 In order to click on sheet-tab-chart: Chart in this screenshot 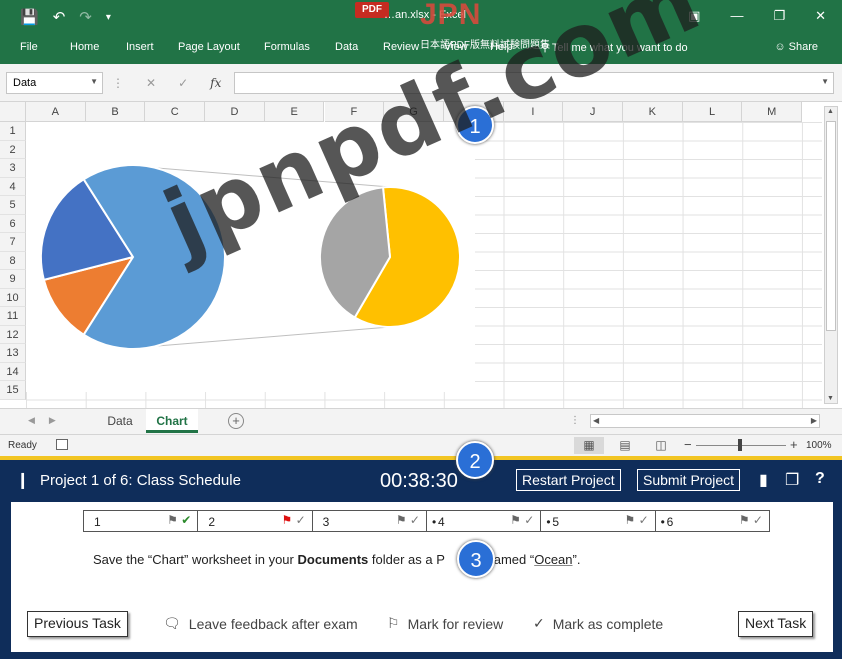, I will do `click(172, 421)`.